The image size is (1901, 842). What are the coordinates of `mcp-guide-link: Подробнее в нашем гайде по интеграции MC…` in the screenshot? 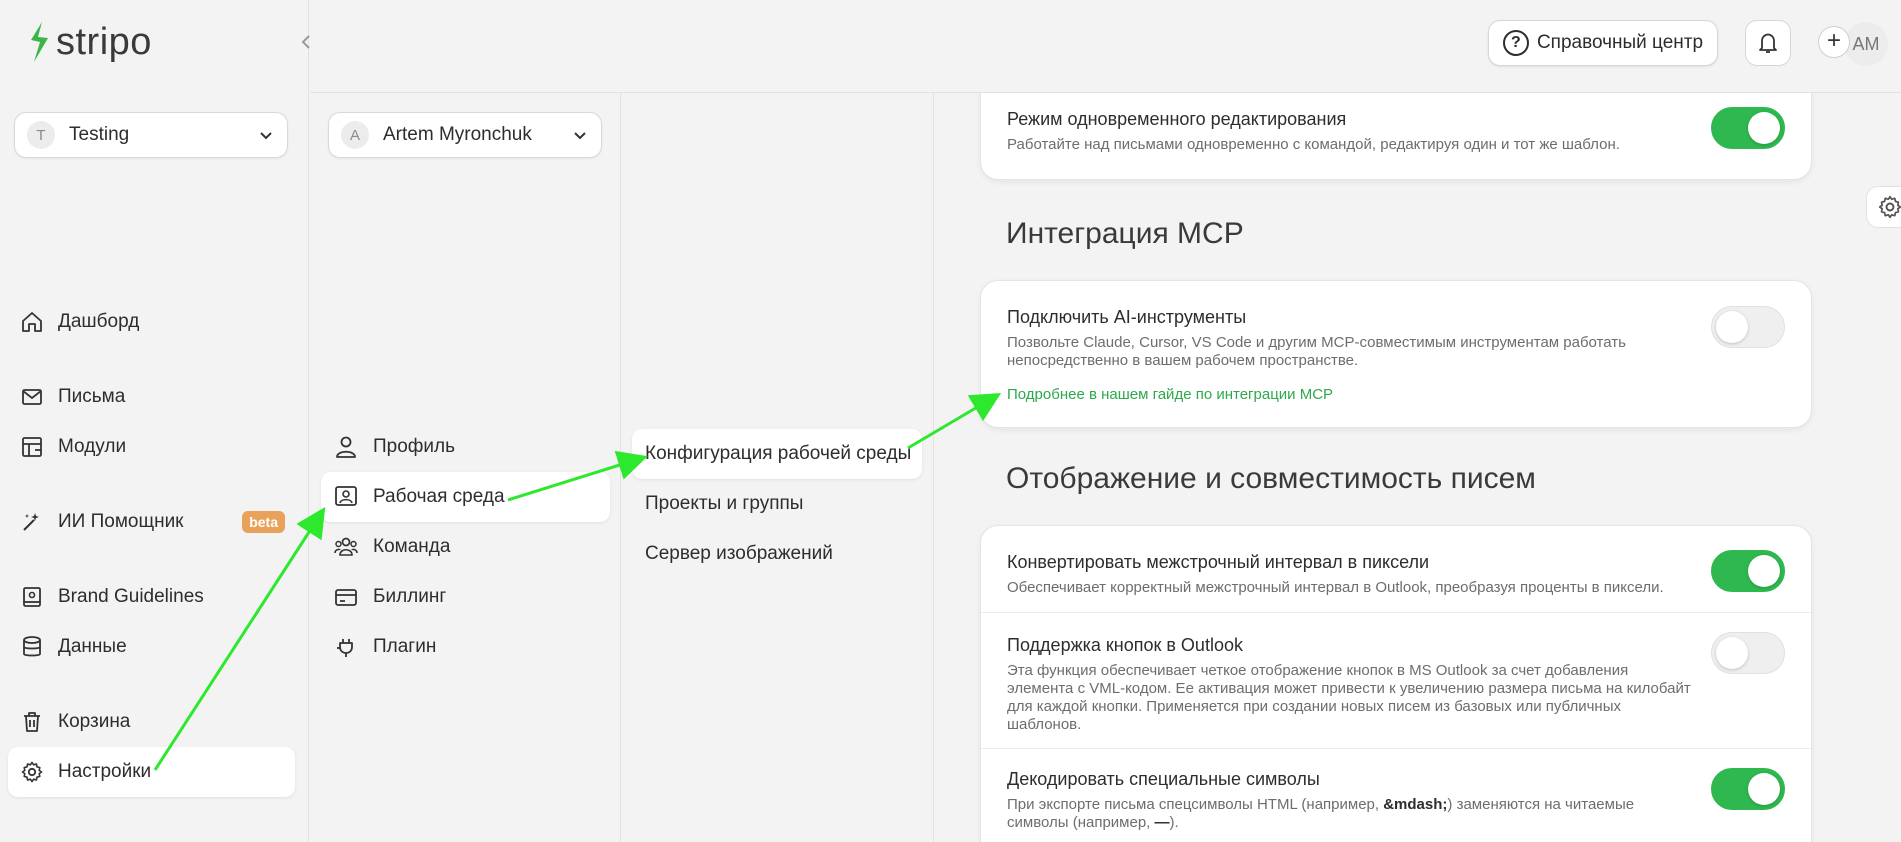 It's located at (1396, 394).